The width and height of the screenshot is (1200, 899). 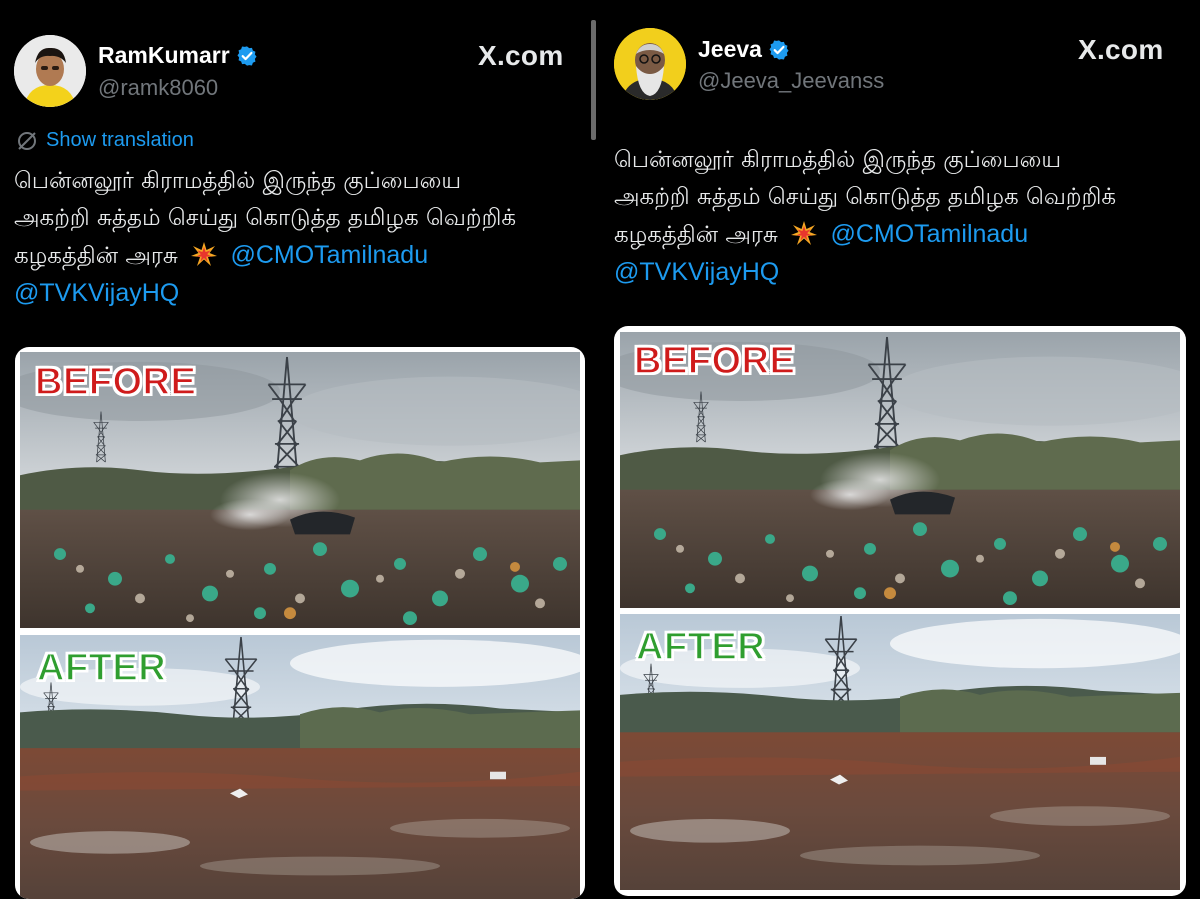 I want to click on author-handle: @Jeeva_Jeevanss, so click(x=791, y=81).